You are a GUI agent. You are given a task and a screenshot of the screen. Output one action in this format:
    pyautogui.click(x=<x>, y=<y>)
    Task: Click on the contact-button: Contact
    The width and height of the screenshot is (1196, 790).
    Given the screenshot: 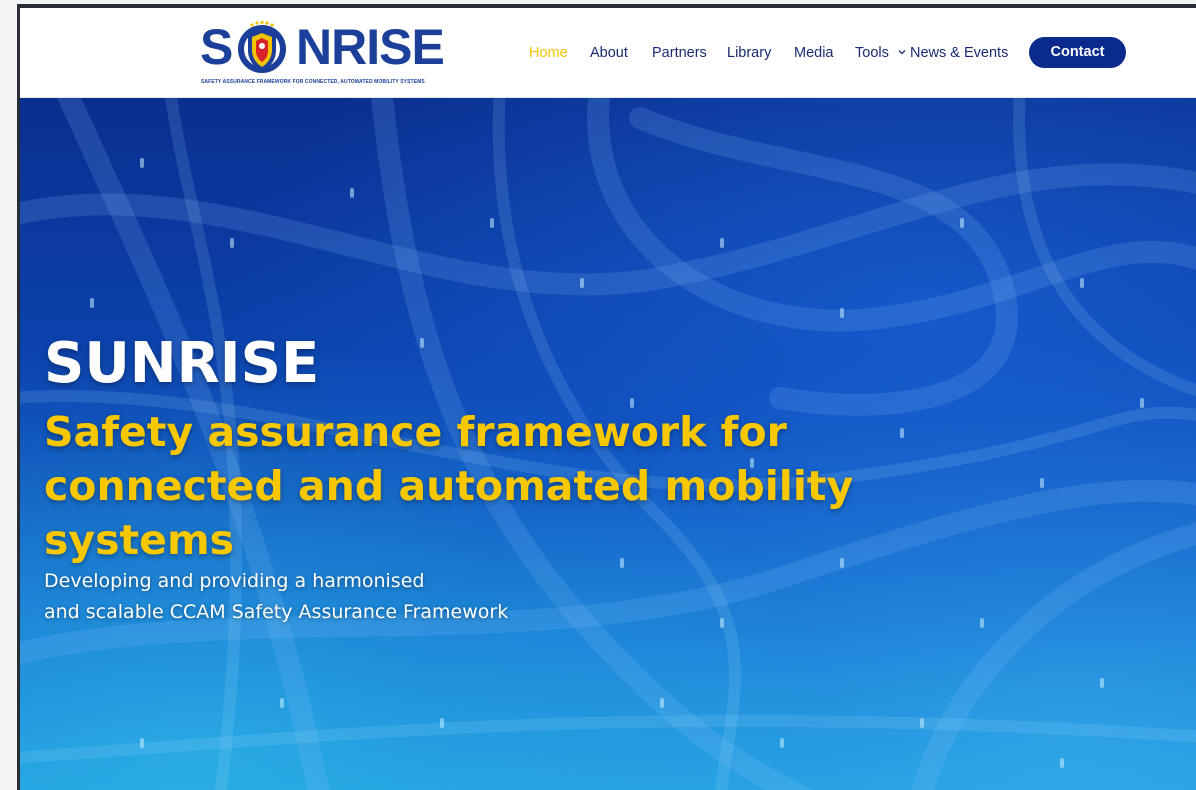 What is the action you would take?
    pyautogui.click(x=1077, y=52)
    